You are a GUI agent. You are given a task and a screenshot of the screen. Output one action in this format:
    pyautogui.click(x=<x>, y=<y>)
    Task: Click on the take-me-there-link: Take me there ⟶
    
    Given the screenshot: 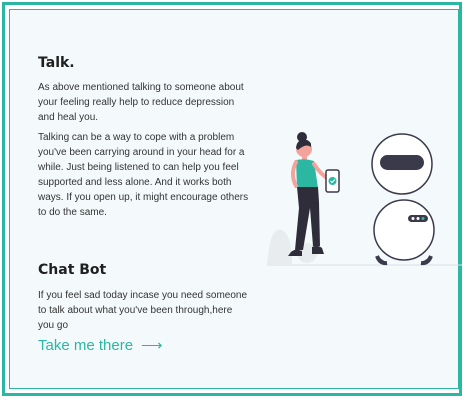 What is the action you would take?
    pyautogui.click(x=100, y=345)
    